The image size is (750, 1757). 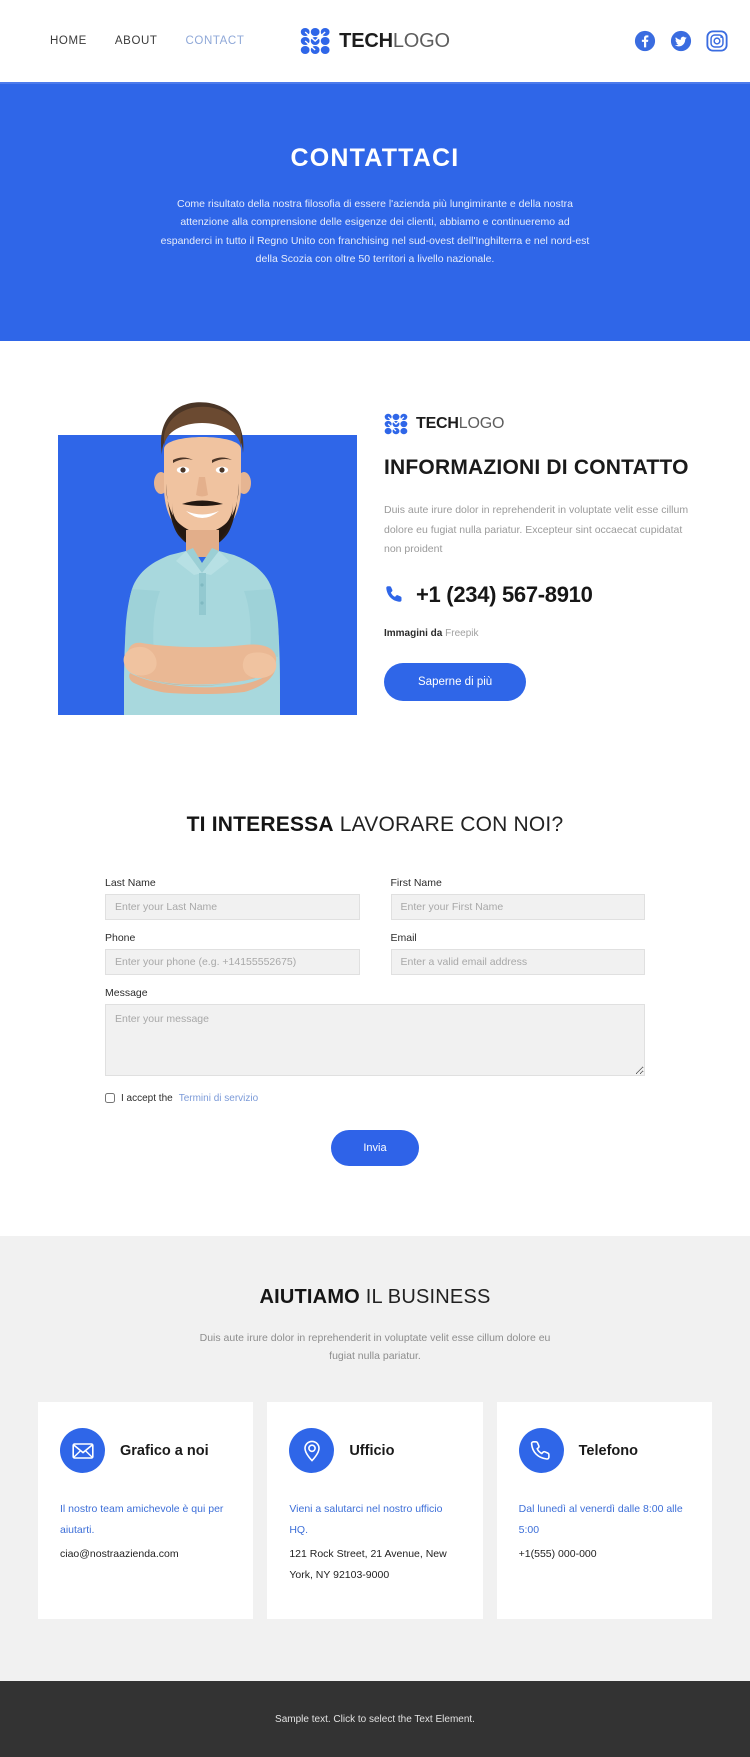 I want to click on page-title: CONTATTACI, so click(x=375, y=158).